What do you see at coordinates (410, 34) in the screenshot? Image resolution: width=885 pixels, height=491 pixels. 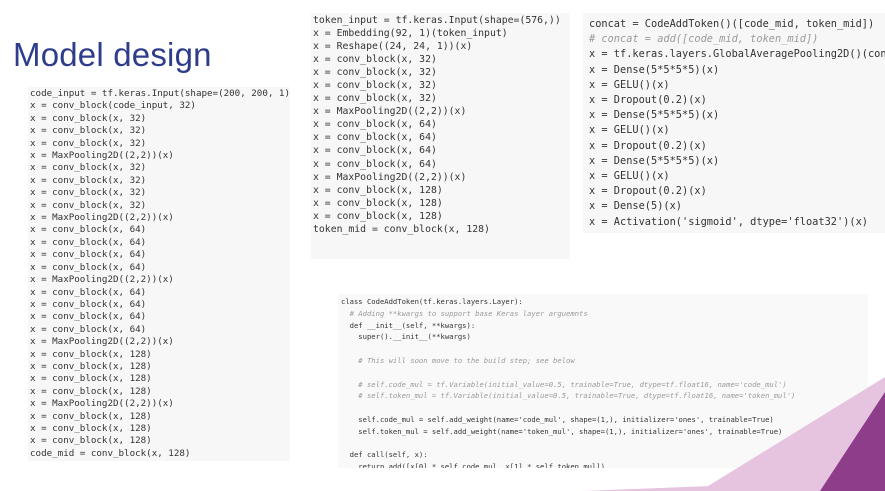 I see `code-line: x = Embedding(92, 1)(token_input)` at bounding box center [410, 34].